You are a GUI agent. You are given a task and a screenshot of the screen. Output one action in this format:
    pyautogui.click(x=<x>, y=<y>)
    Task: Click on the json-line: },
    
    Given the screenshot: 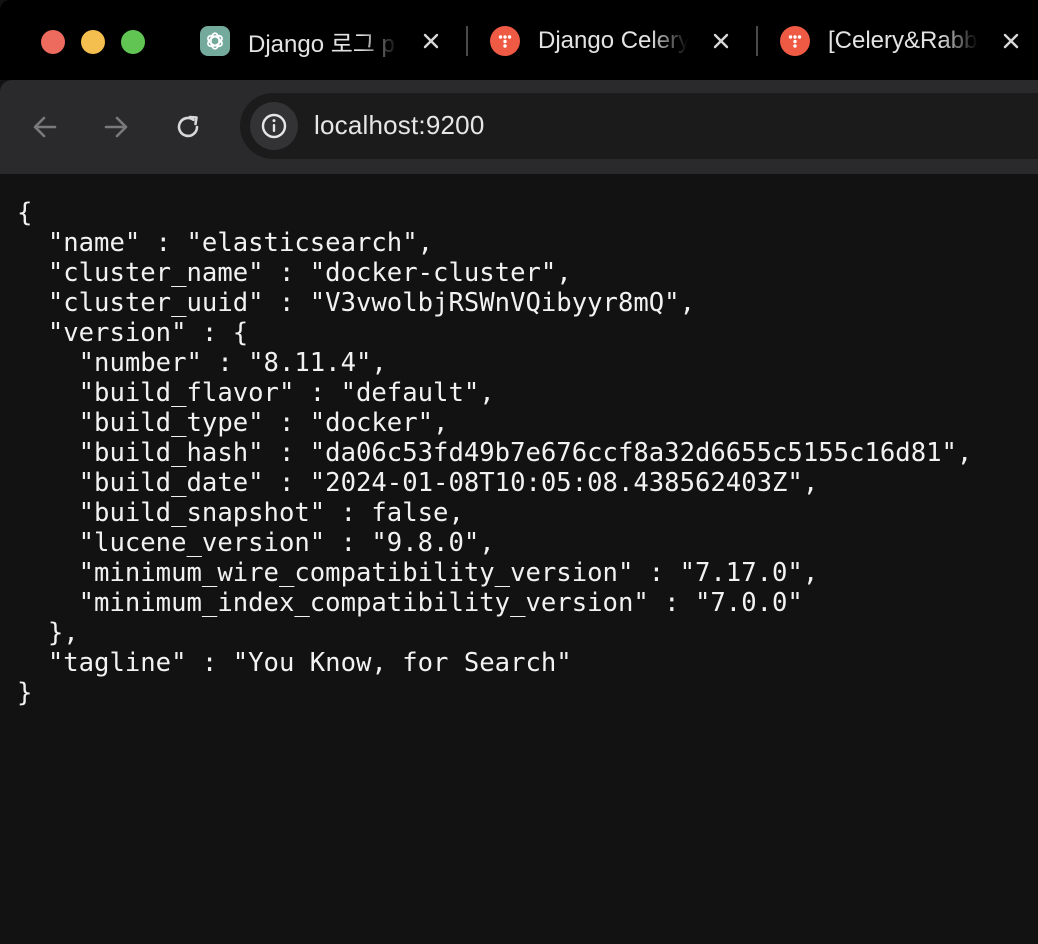 What is the action you would take?
    pyautogui.click(x=48, y=633)
    